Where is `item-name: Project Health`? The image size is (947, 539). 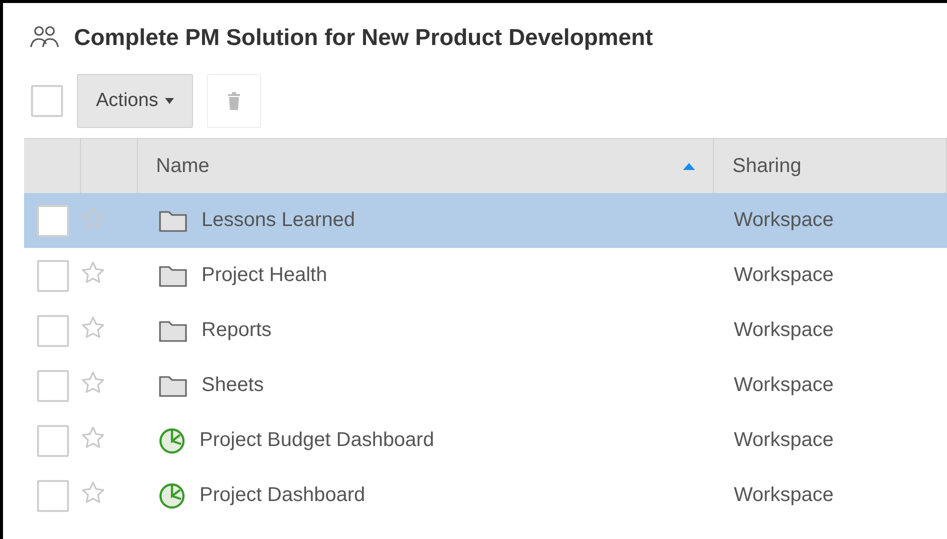 item-name: Project Health is located at coordinates (265, 275).